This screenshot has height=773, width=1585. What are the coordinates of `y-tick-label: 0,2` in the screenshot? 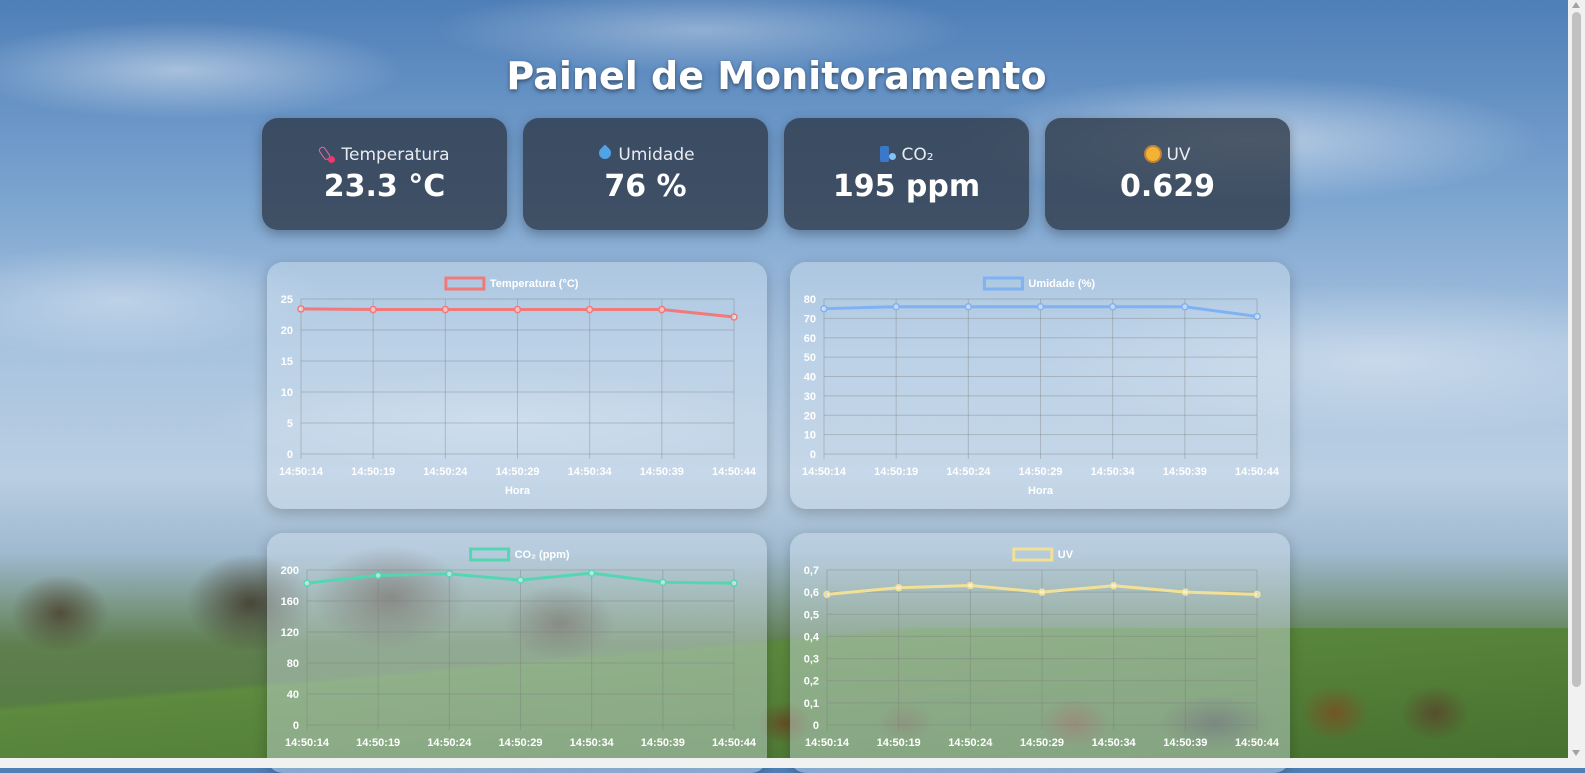 It's located at (811, 682).